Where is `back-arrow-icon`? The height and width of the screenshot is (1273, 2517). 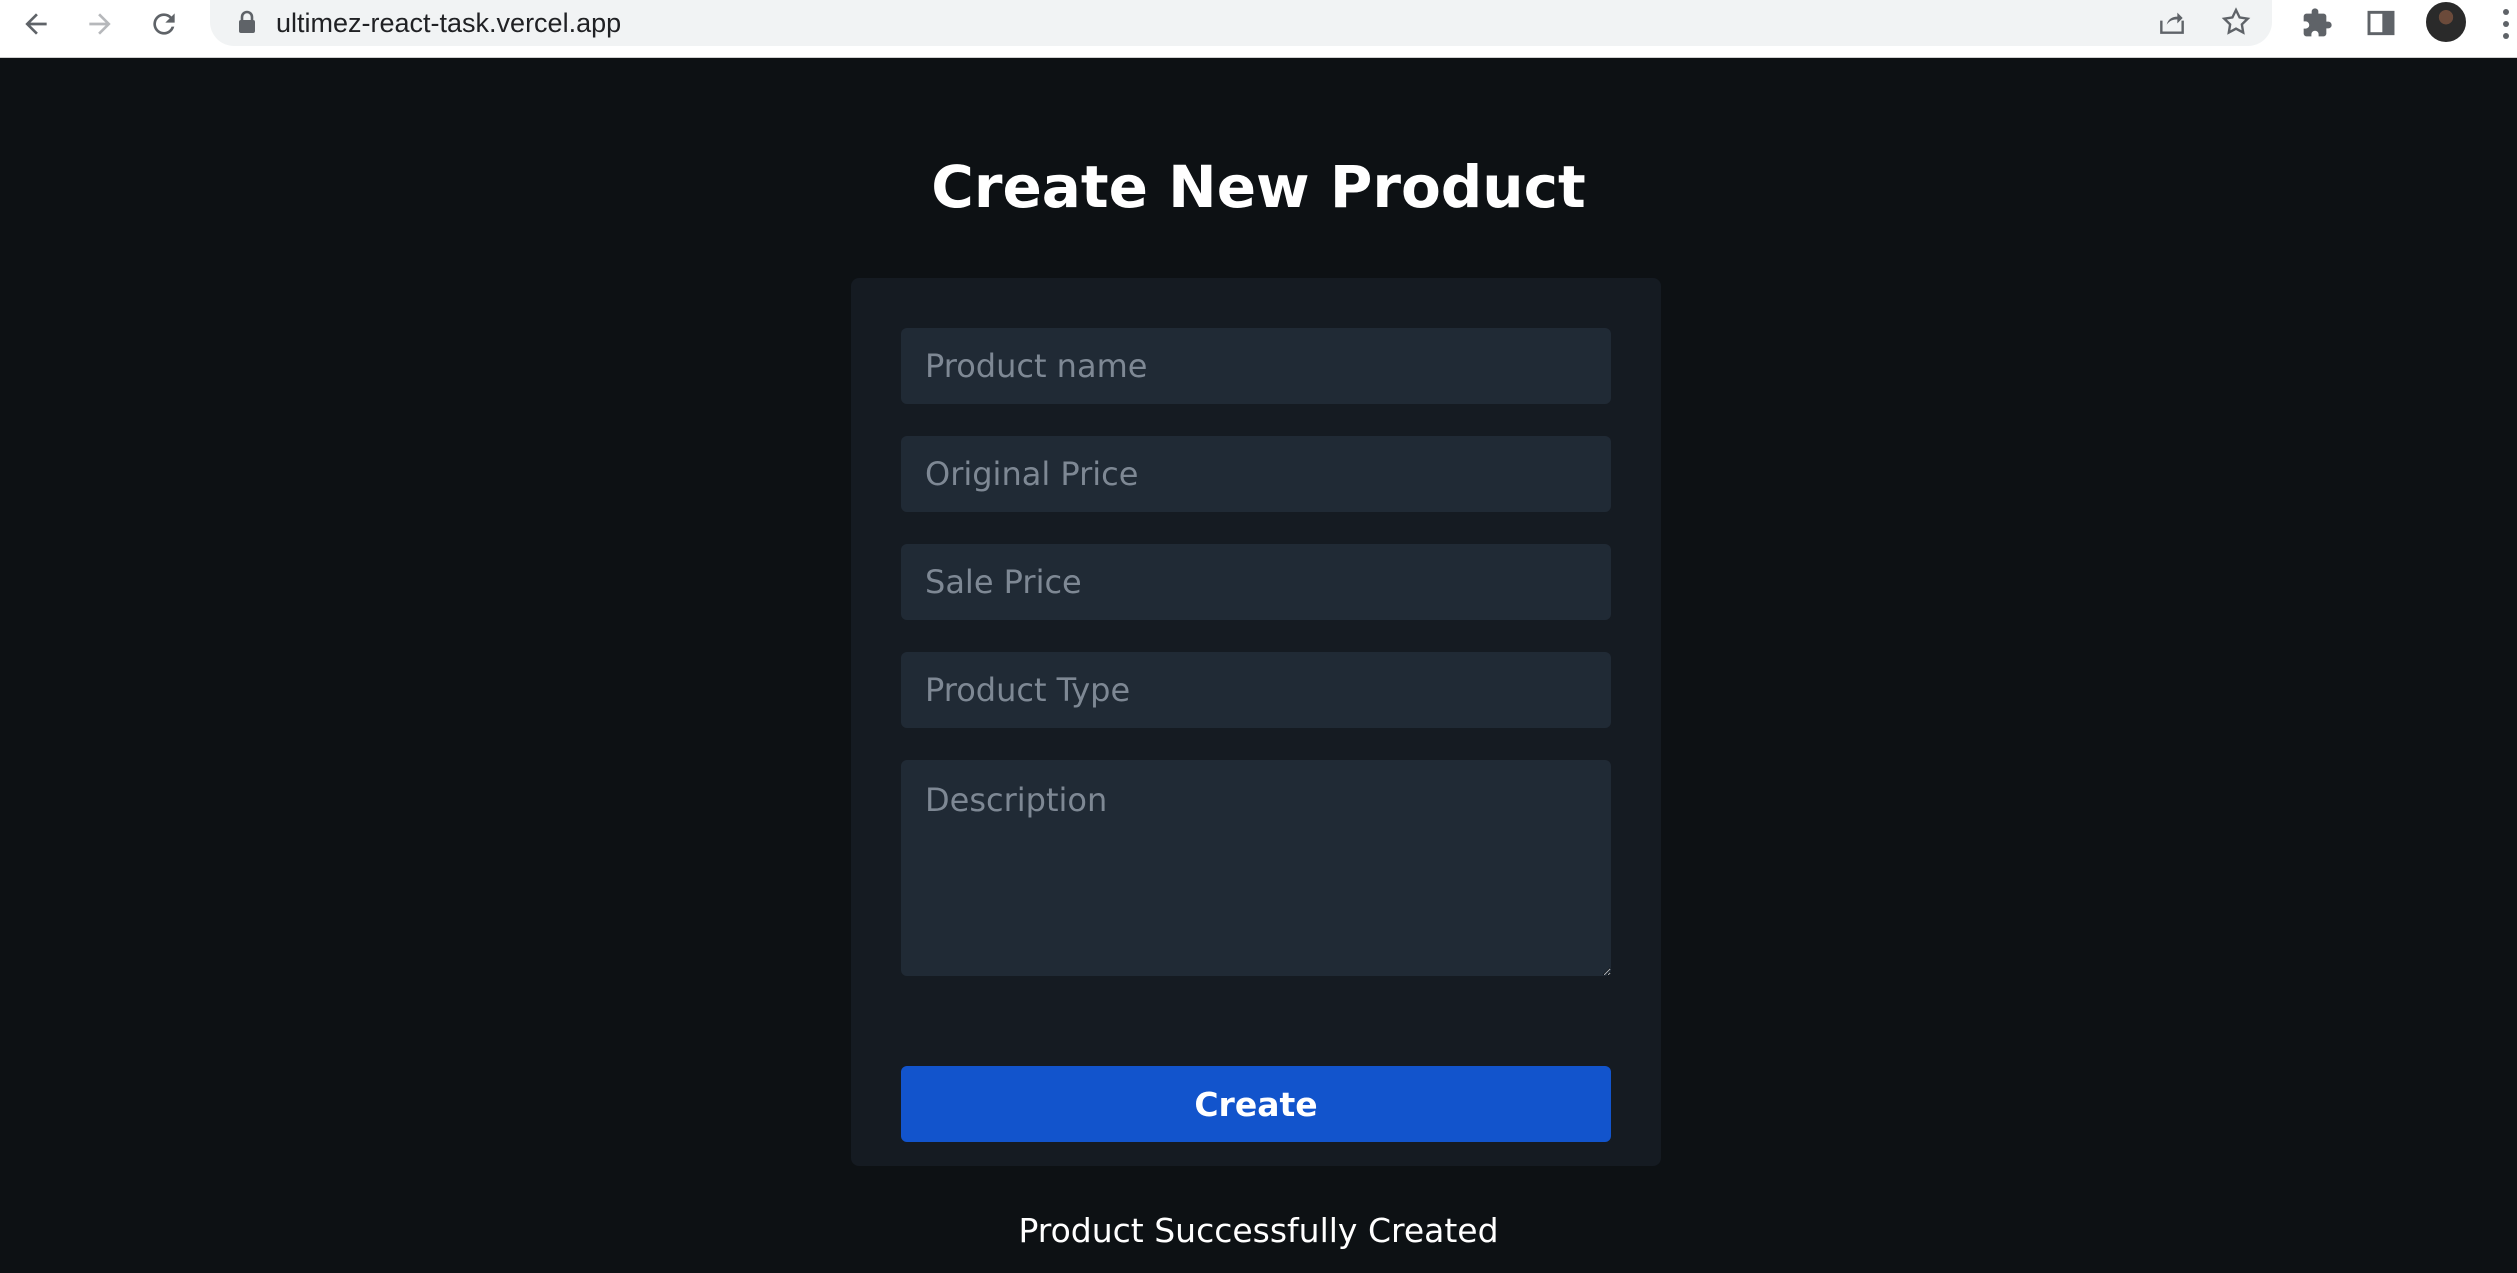 back-arrow-icon is located at coordinates (36, 24).